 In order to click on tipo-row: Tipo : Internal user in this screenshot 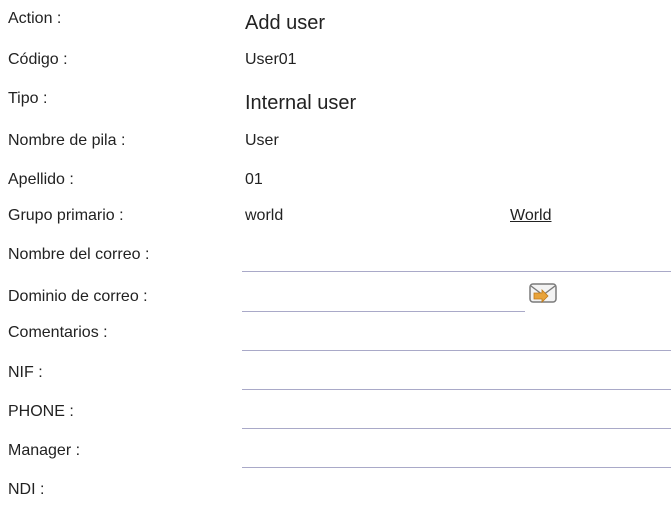, I will do `click(335, 103)`.